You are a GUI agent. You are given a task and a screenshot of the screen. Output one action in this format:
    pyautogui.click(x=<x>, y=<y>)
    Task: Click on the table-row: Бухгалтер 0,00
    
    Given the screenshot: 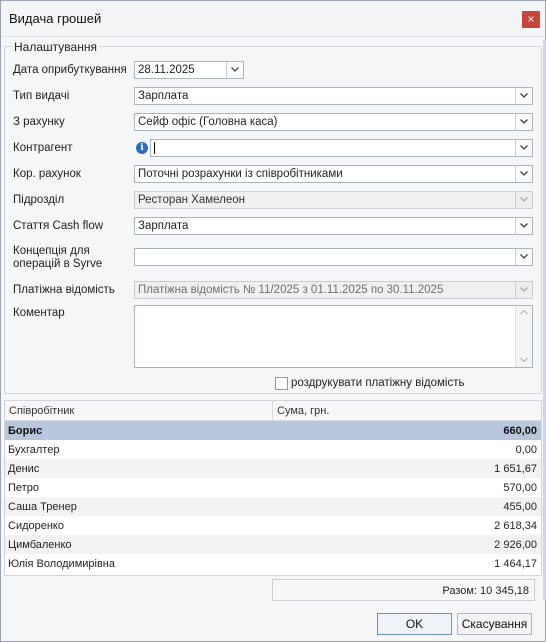 What is the action you would take?
    pyautogui.click(x=273, y=449)
    